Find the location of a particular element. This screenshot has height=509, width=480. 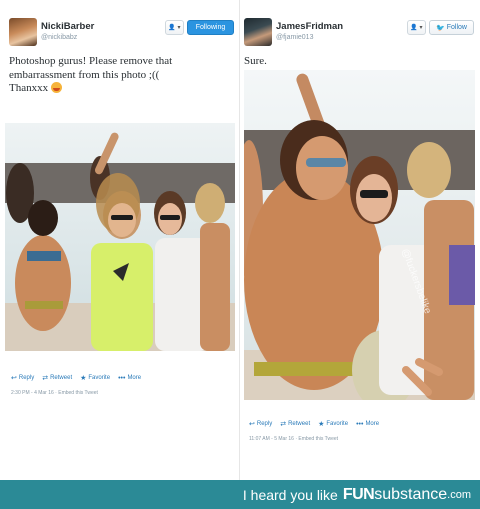

tweet-text: Sure. is located at coordinates (359, 62).